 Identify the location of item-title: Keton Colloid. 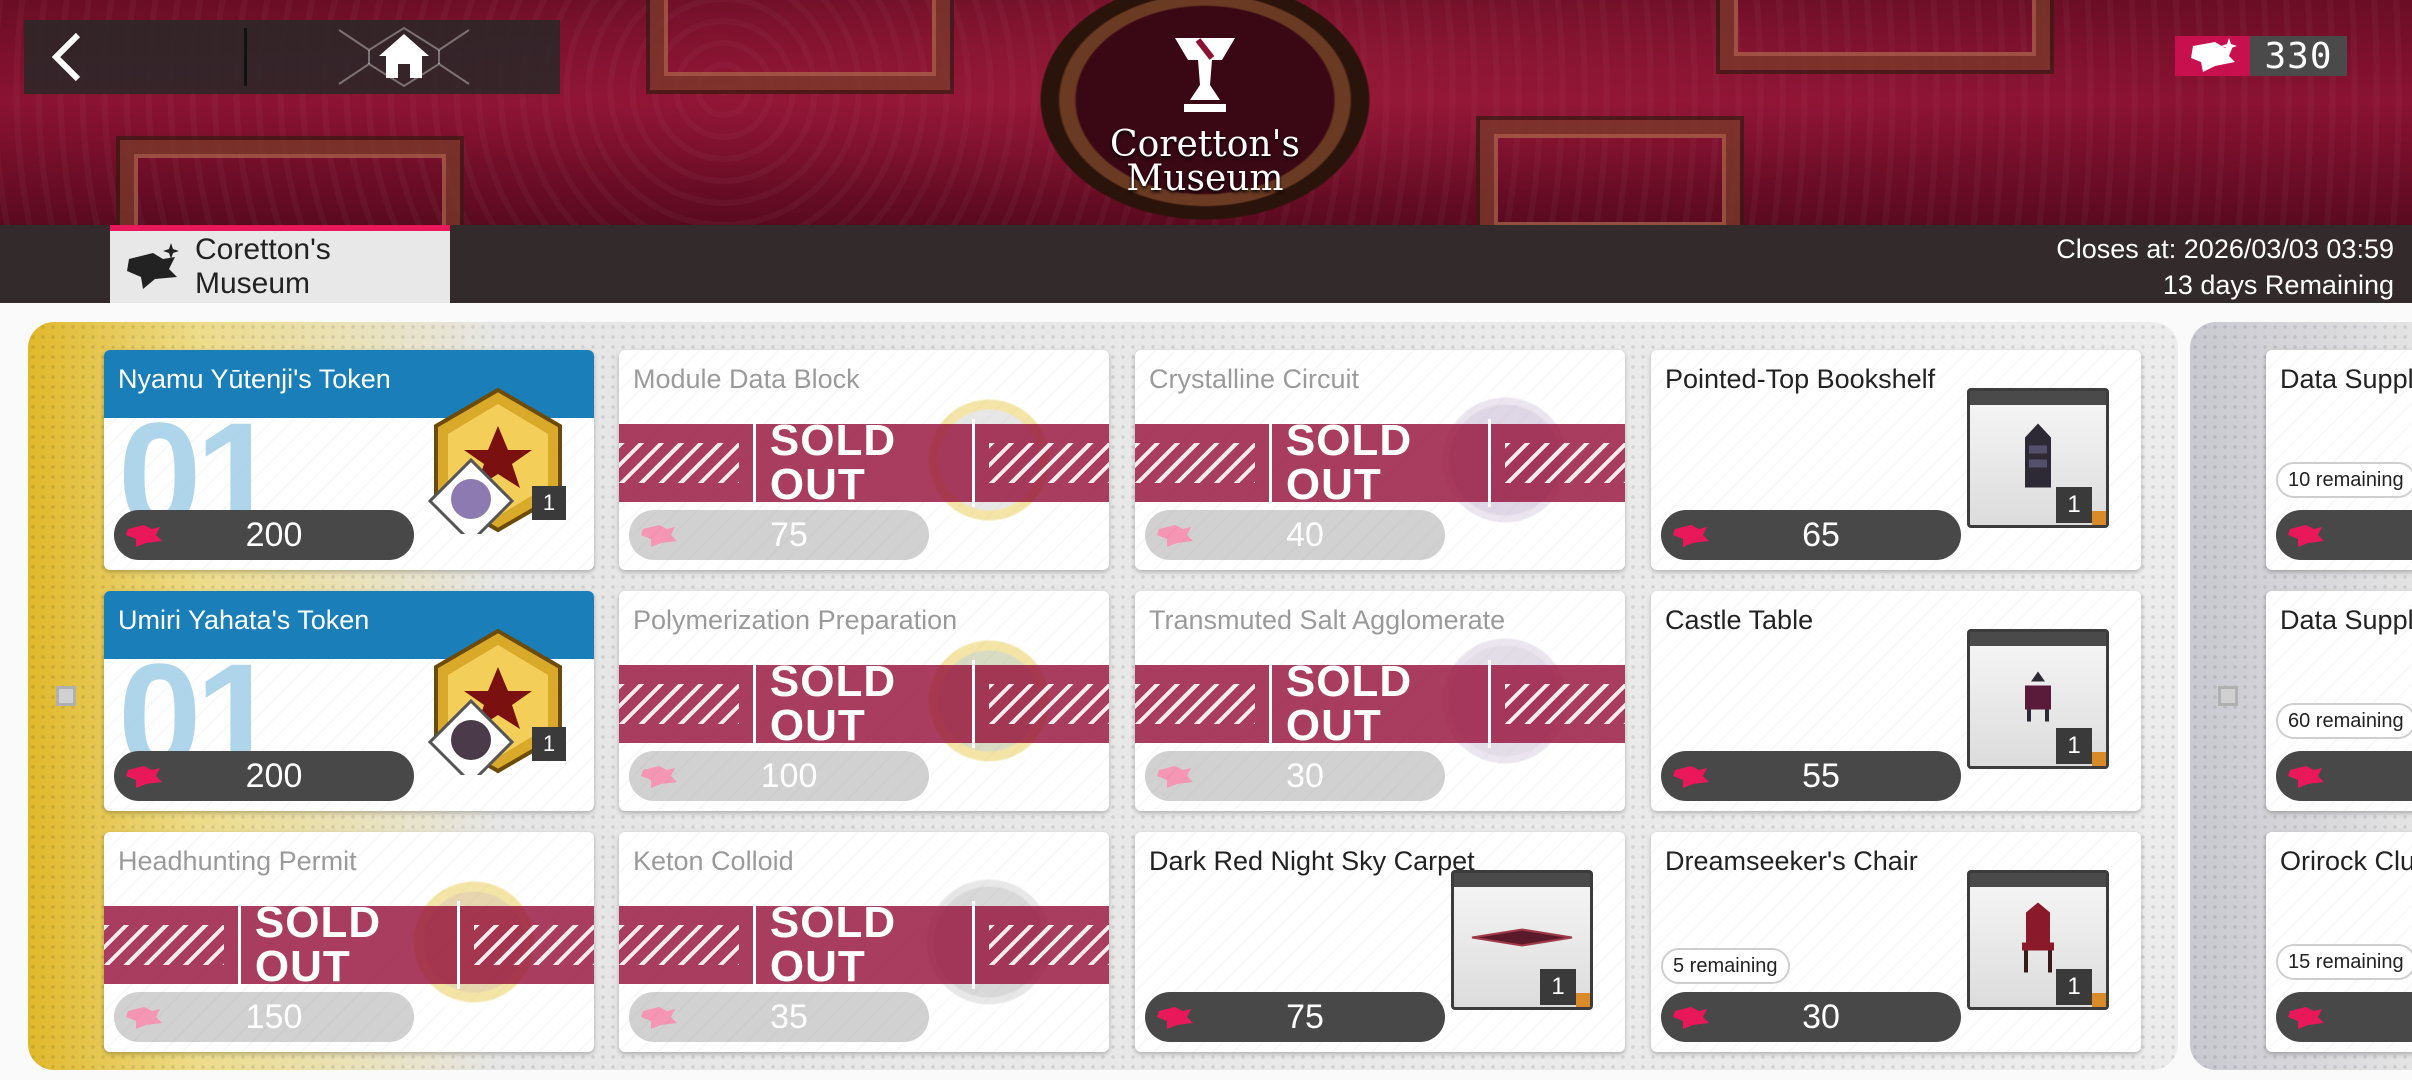
(713, 861).